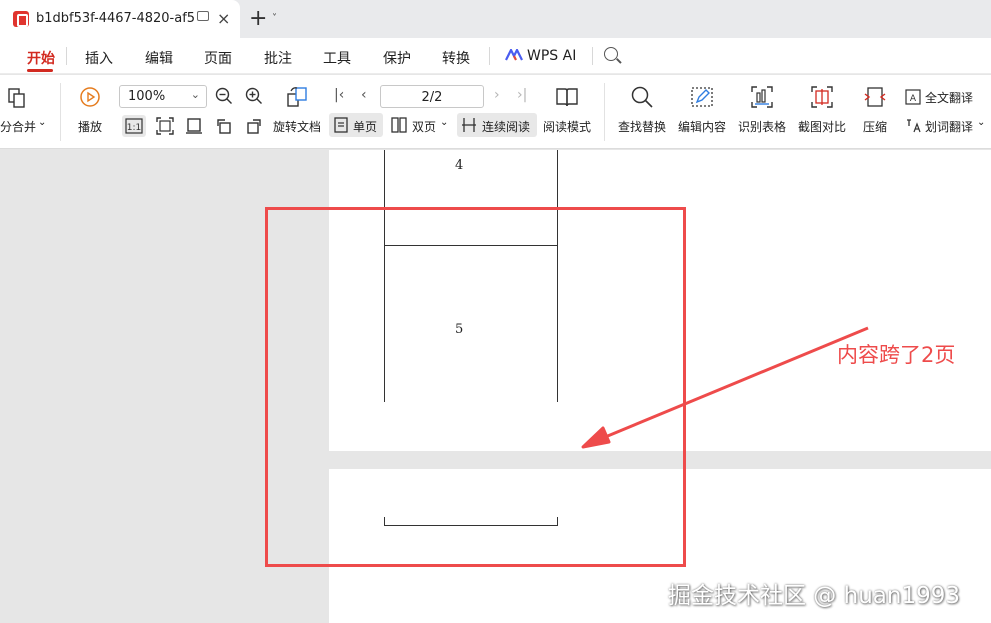  I want to click on menu-bar: 开始 插入 编辑 页面 批注 工具 保护 转换 WPS AI, so click(495, 56).